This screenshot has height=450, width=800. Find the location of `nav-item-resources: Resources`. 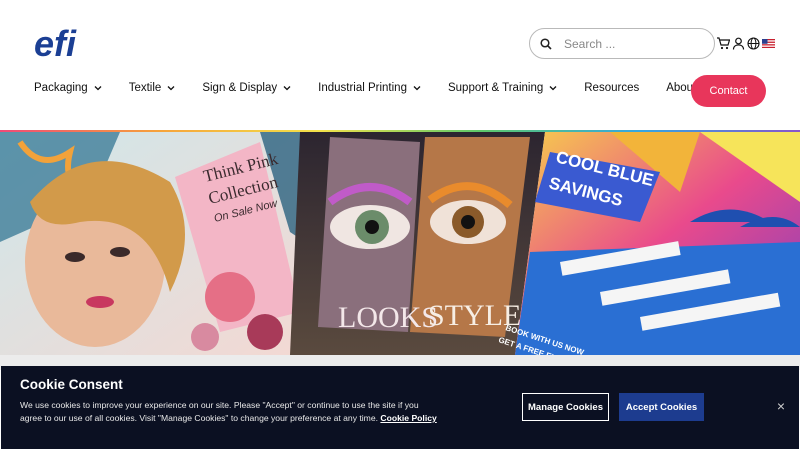

nav-item-resources: Resources is located at coordinates (611, 88).